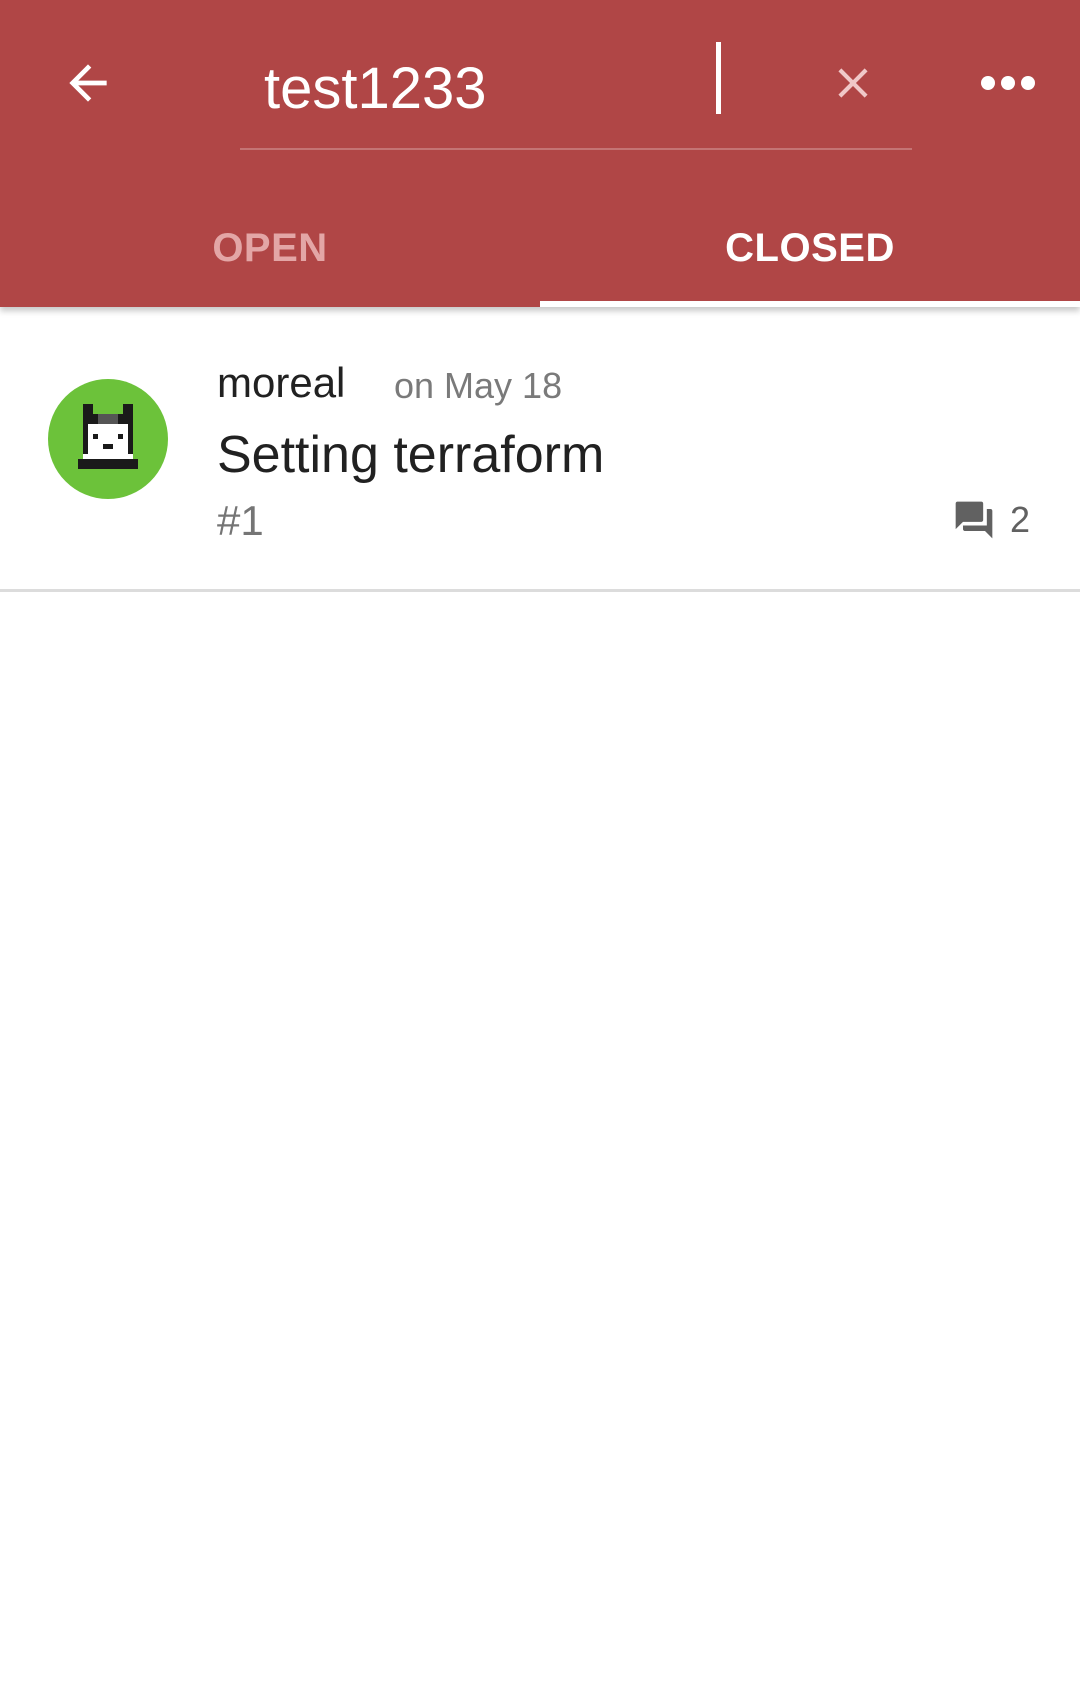 The height and width of the screenshot is (1699, 1080). I want to click on comment-count-indicator: 2, so click(991, 520).